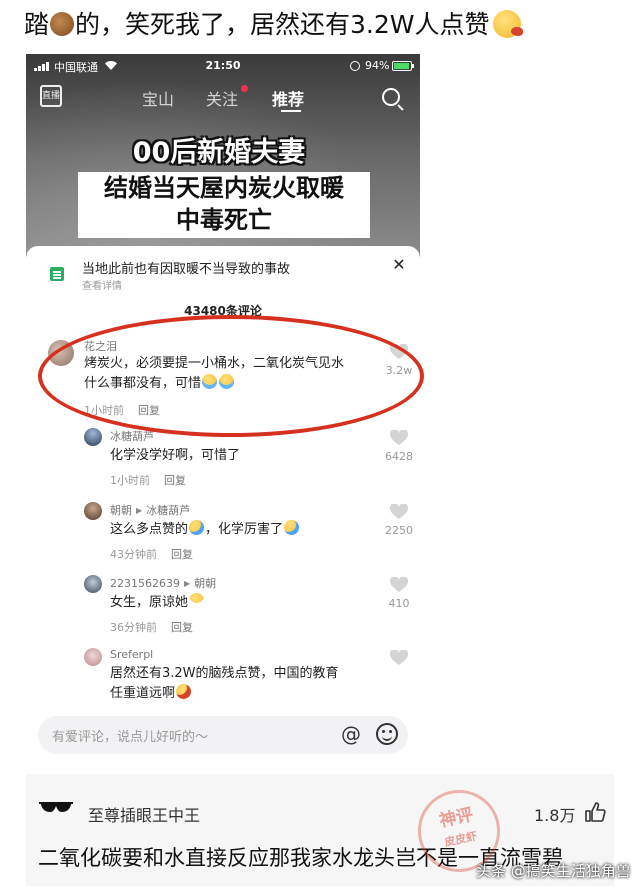 The height and width of the screenshot is (894, 640). I want to click on like-count: 2250, so click(399, 530).